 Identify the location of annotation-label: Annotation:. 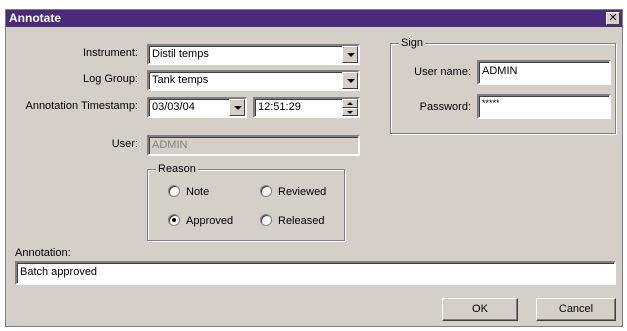
(43, 253).